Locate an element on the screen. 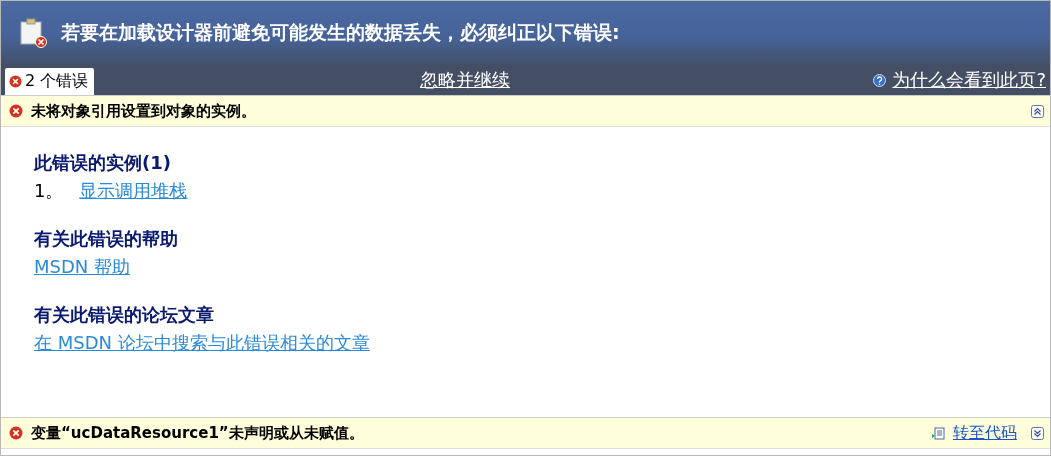 The width and height of the screenshot is (1051, 456). help-link: 显示调用堆栈 is located at coordinates (133, 191).